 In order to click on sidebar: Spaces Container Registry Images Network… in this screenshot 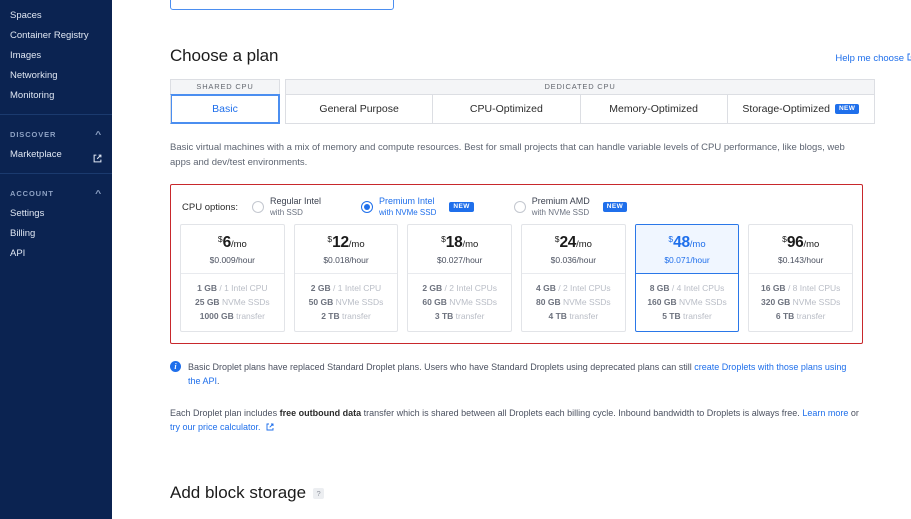, I will do `click(56, 259)`.